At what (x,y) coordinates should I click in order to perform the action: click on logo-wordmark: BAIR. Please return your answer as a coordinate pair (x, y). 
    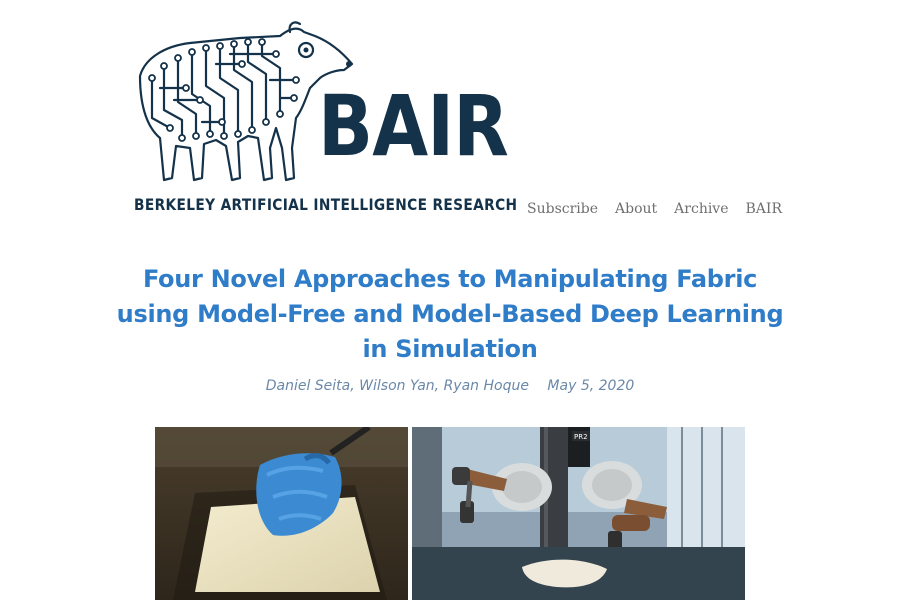
    Looking at the image, I should click on (413, 126).